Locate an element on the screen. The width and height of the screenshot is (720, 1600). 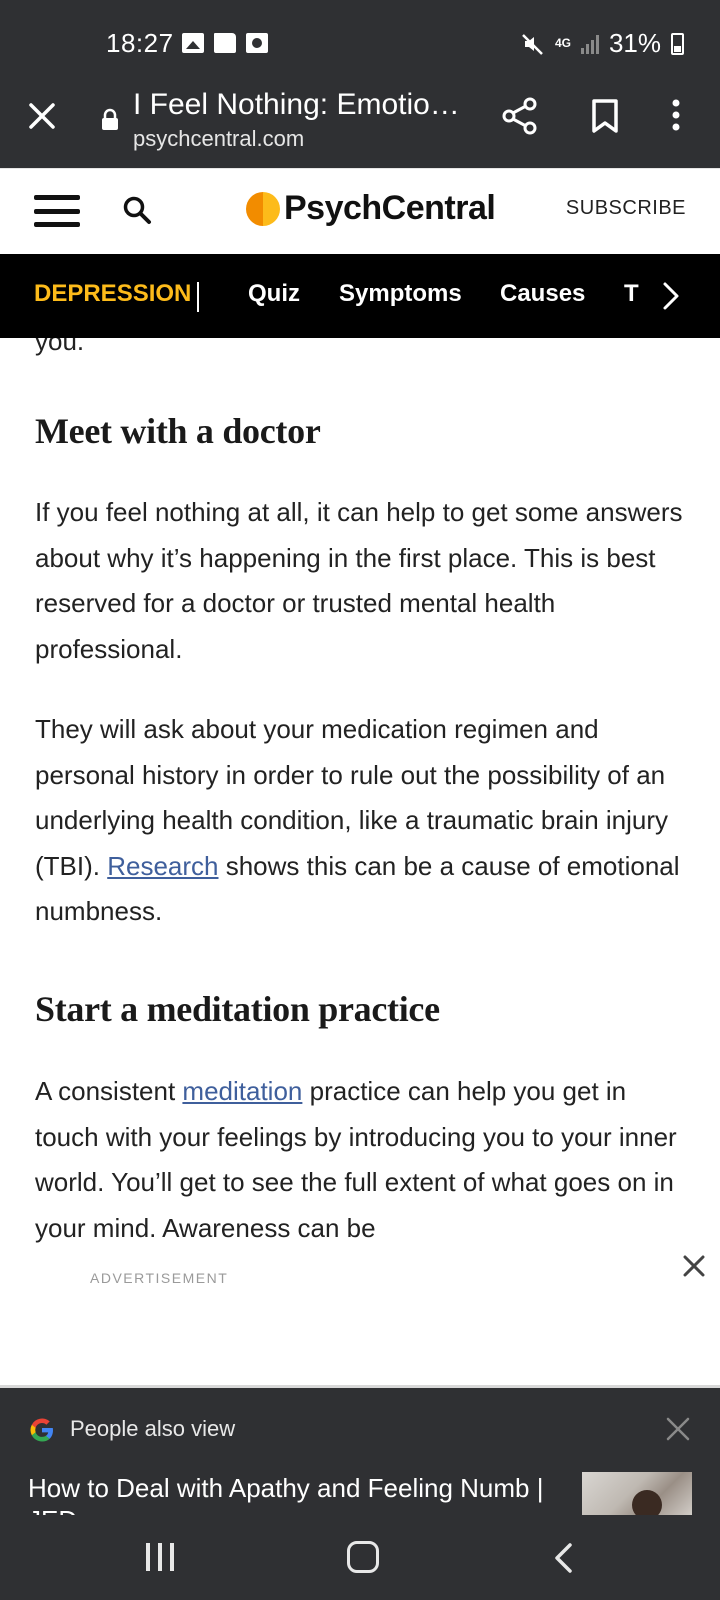
mute-icon is located at coordinates (532, 44).